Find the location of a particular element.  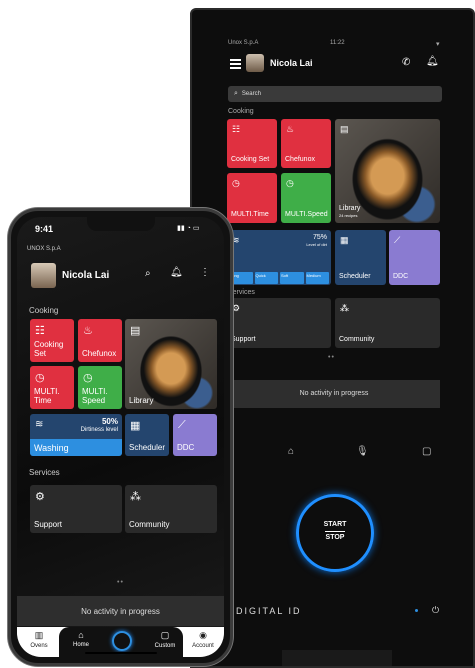

tablet-header: Nicola Lai ✆ 🔔︎ is located at coordinates (337, 64).